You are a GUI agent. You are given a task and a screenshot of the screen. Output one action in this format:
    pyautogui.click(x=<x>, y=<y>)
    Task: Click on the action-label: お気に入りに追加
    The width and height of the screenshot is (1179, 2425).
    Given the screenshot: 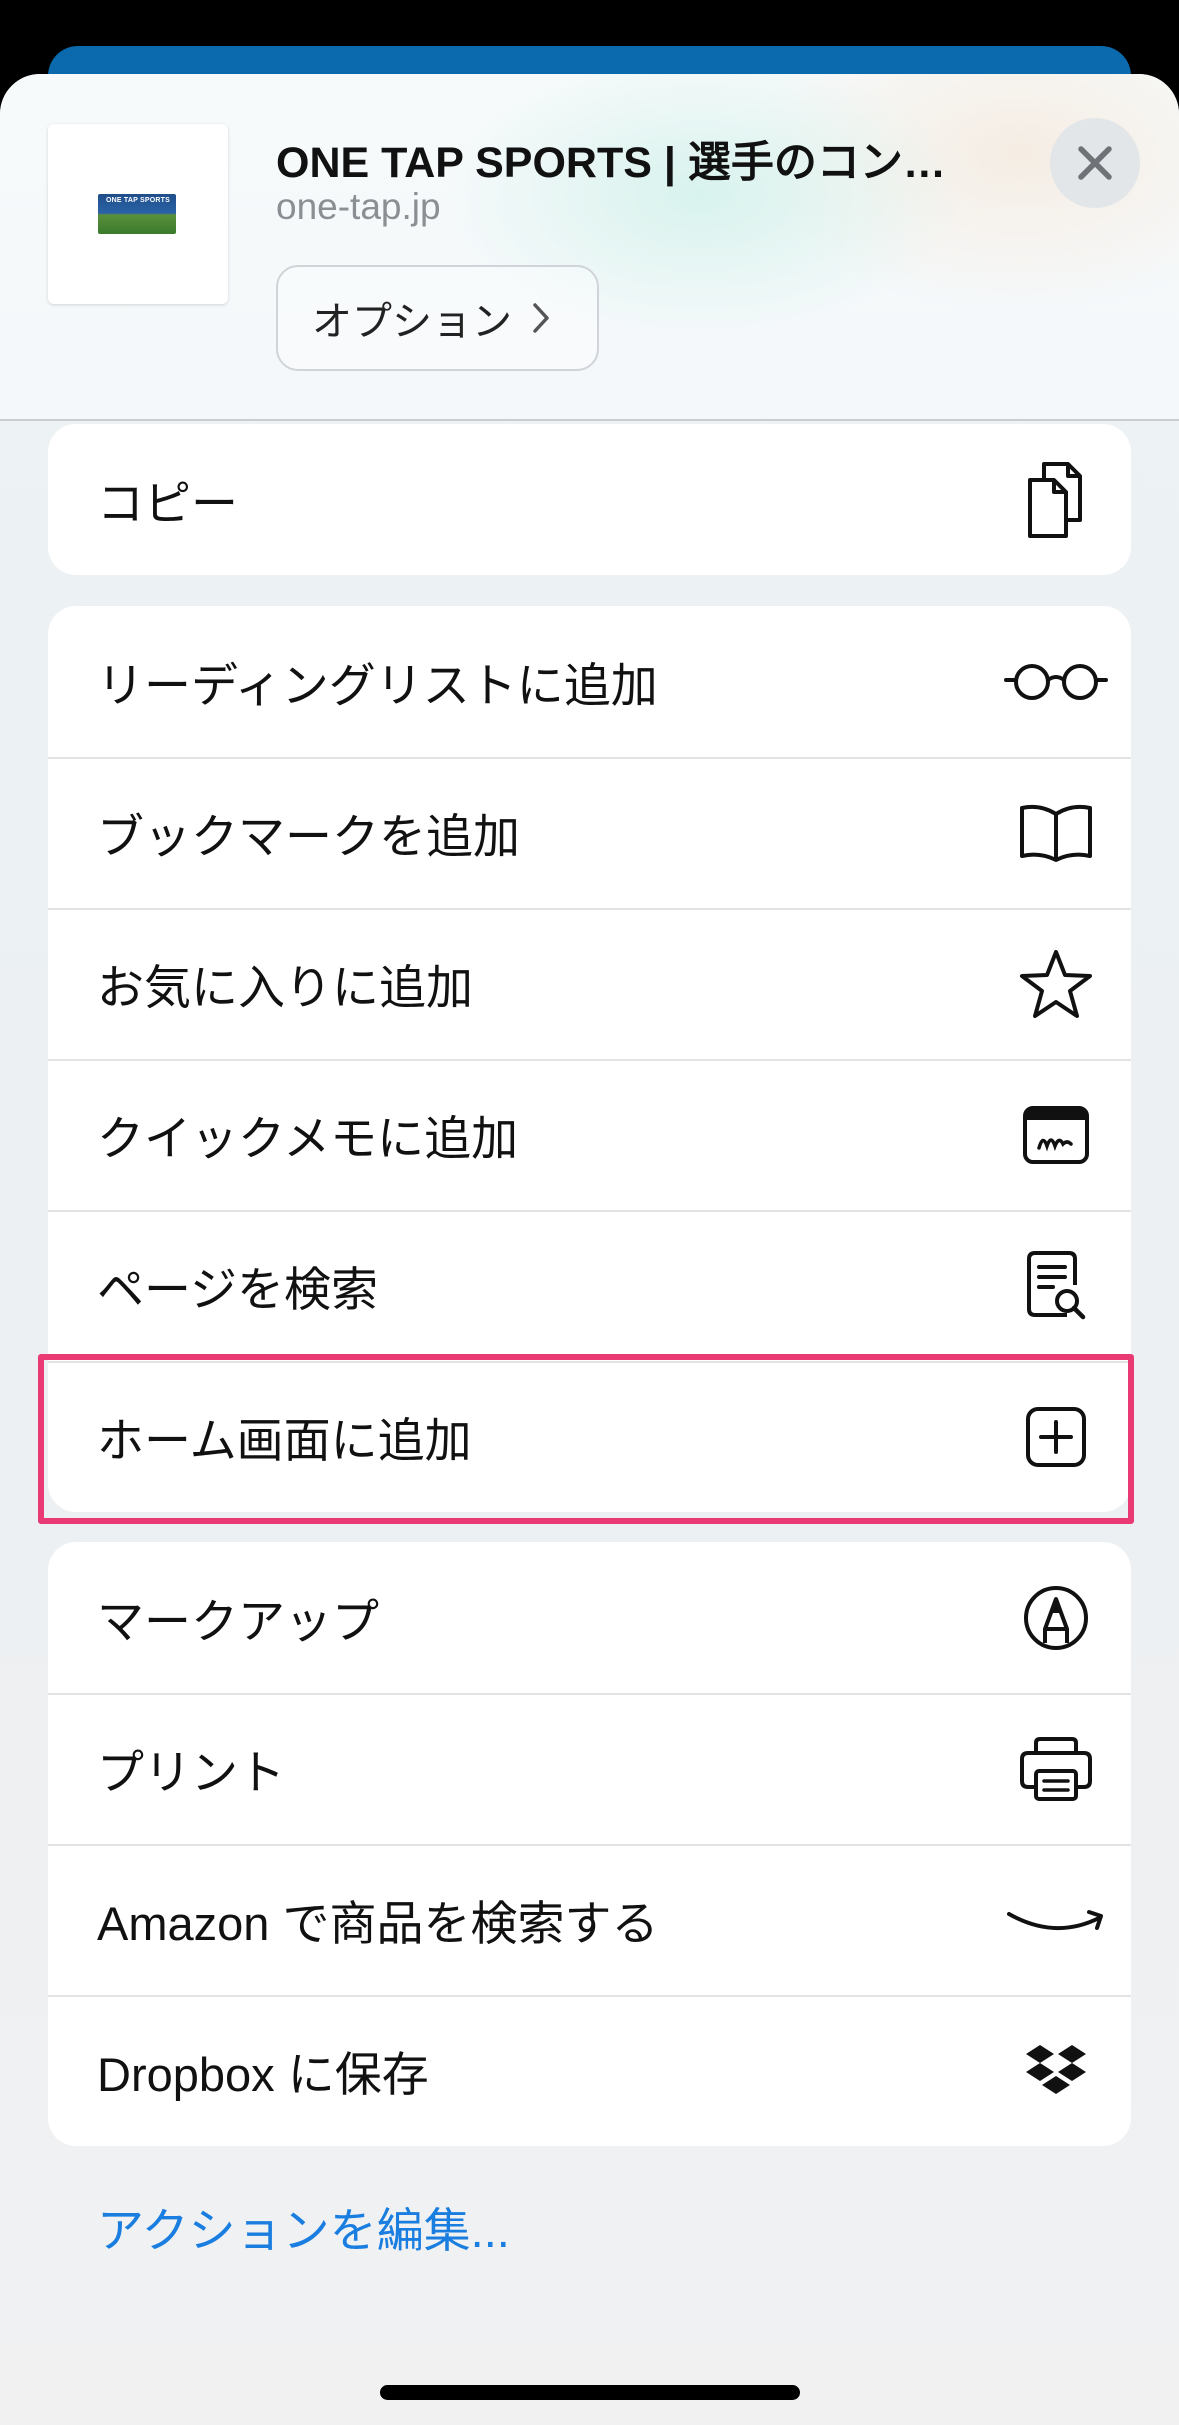 What is the action you would take?
    pyautogui.click(x=285, y=987)
    